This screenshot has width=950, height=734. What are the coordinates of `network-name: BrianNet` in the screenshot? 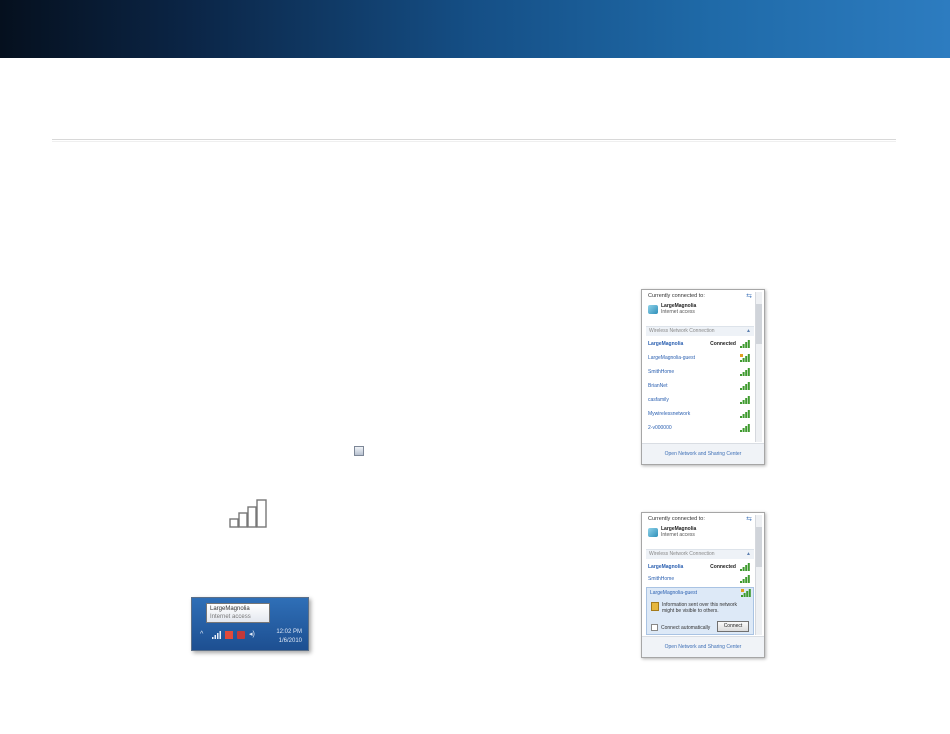 It's located at (658, 386).